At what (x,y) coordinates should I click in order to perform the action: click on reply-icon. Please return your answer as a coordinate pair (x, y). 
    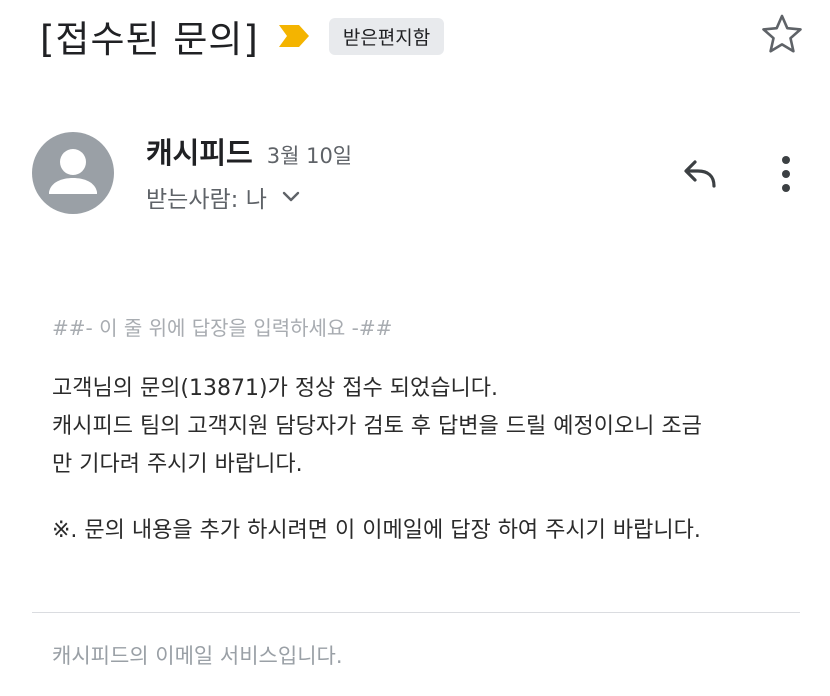
    Looking at the image, I should click on (702, 174).